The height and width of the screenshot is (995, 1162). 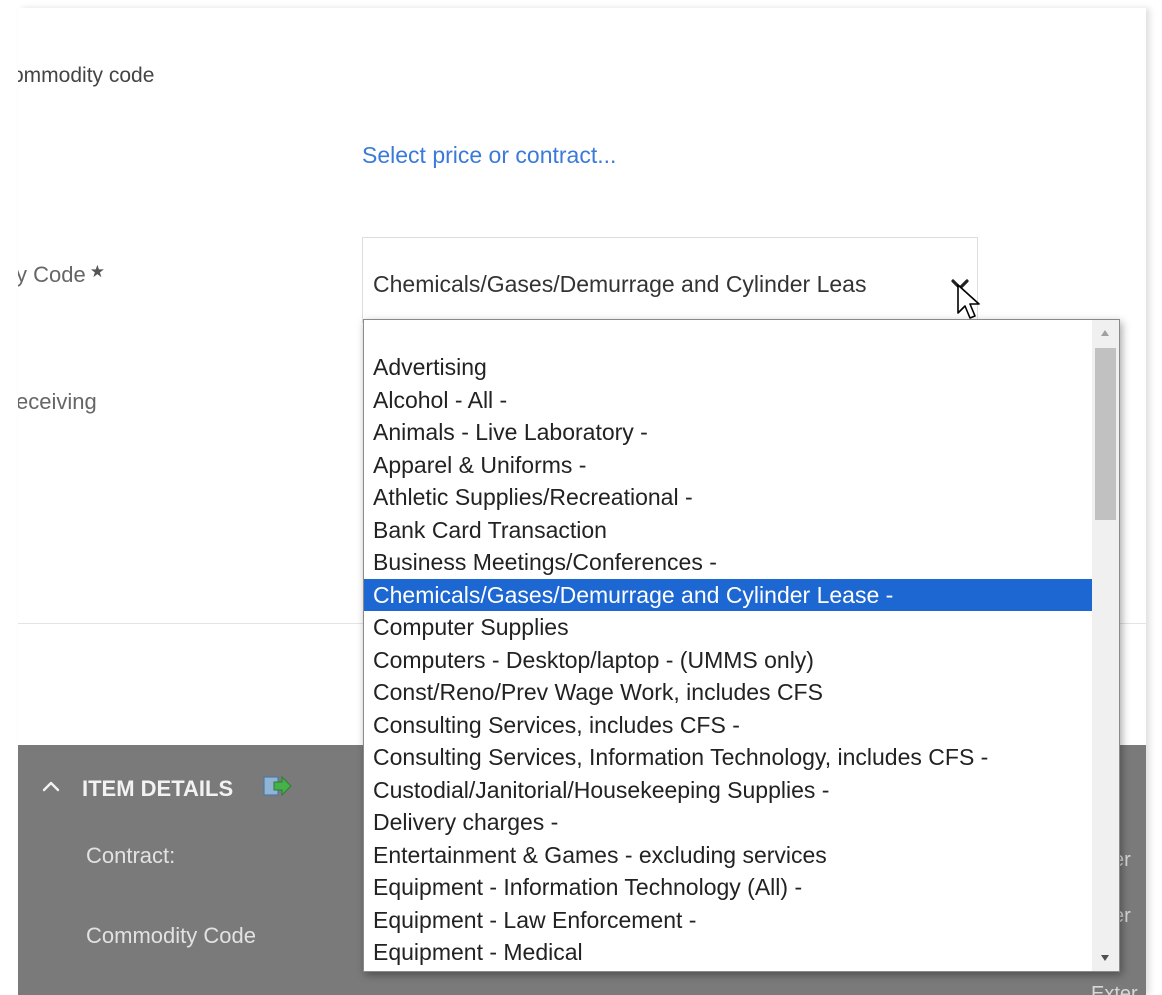 What do you see at coordinates (86, 75) in the screenshot?
I see `commodity-code-heading: ommodity code` at bounding box center [86, 75].